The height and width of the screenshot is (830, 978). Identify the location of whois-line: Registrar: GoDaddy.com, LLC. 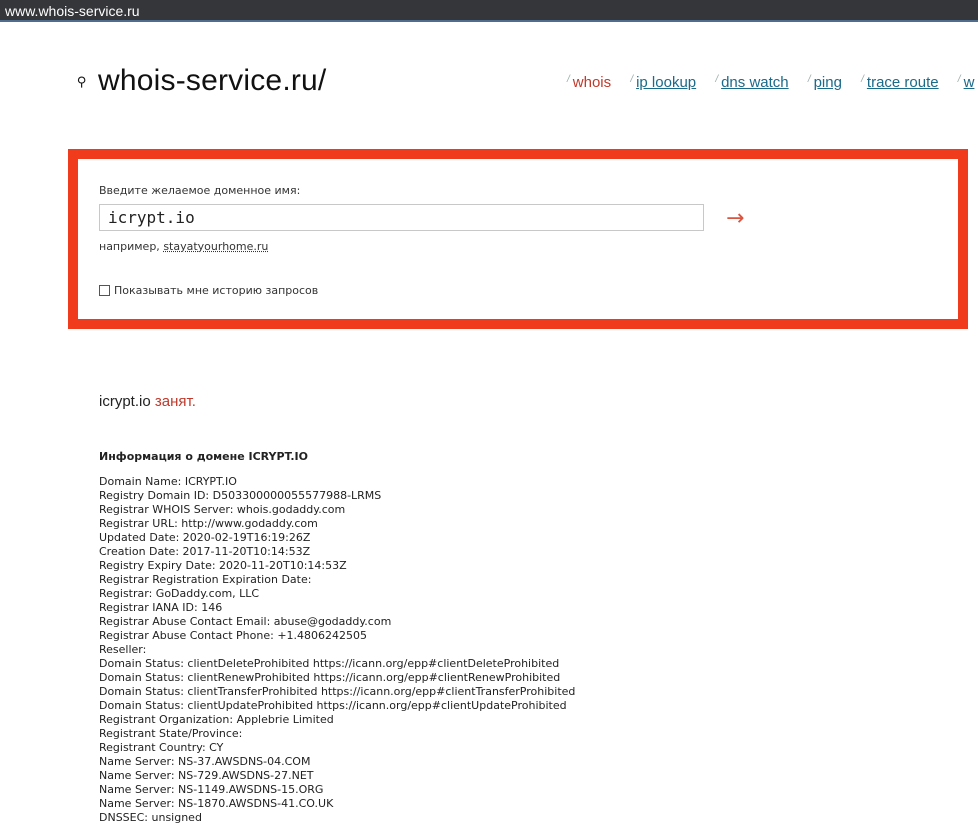
(179, 593).